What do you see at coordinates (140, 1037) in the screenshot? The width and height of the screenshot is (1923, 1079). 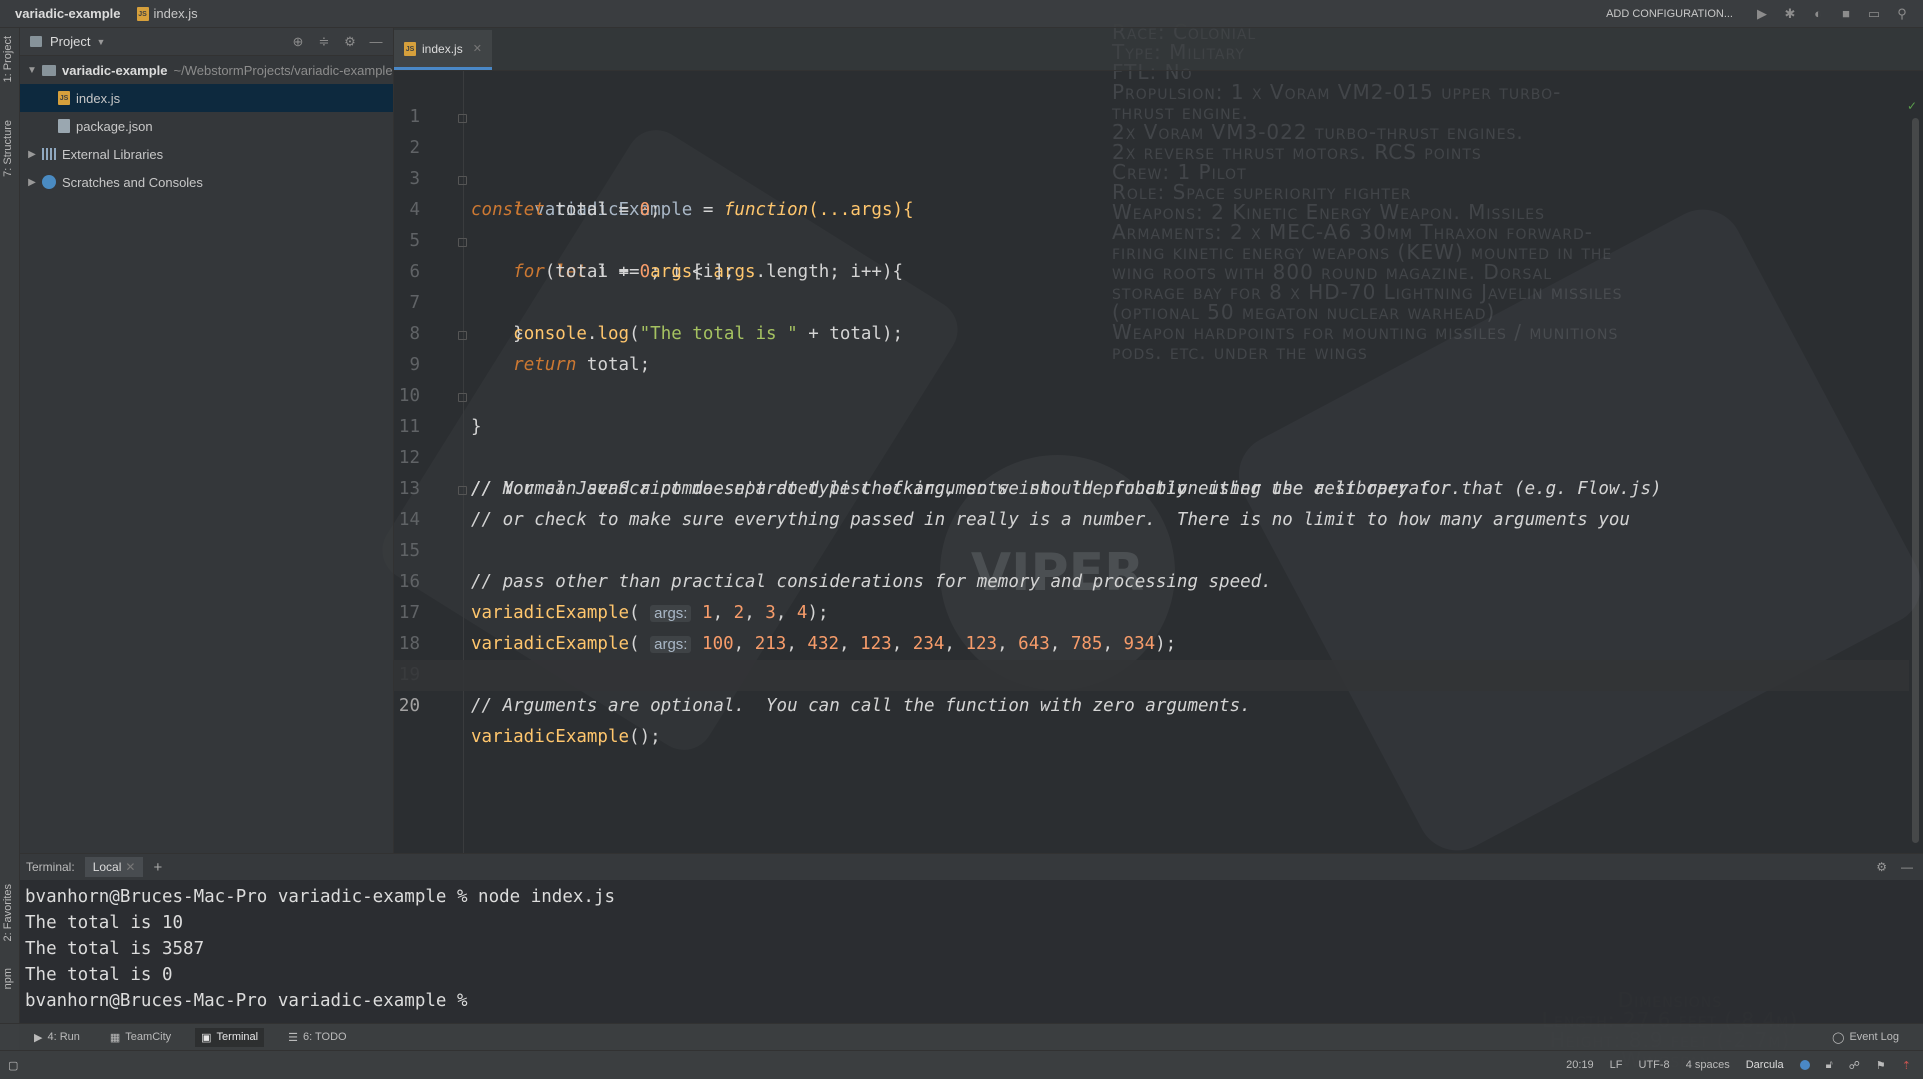 I see `tool-tab-teamcity: ▦ TeamCity` at bounding box center [140, 1037].